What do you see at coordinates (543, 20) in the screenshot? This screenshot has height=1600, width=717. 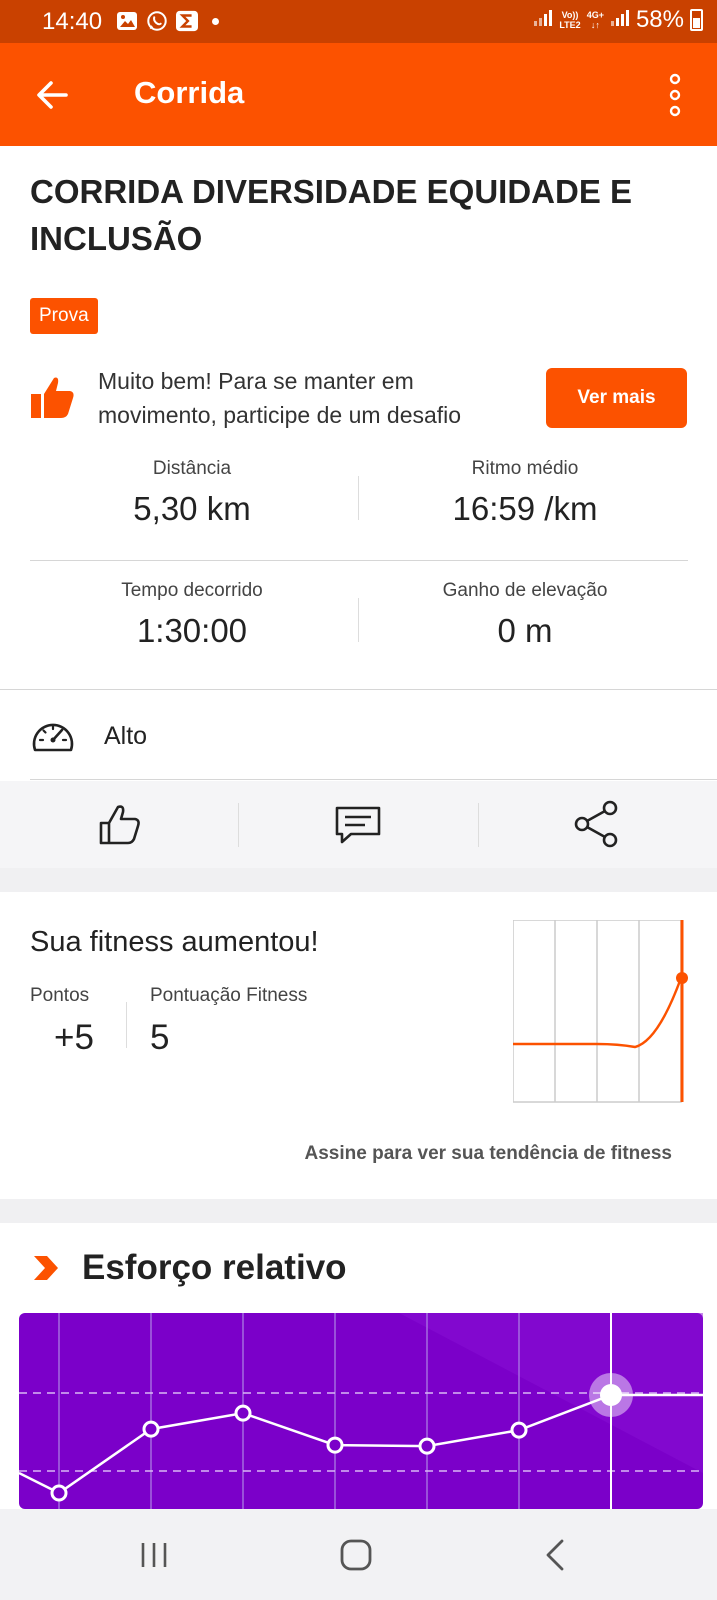 I see `signal-icon` at bounding box center [543, 20].